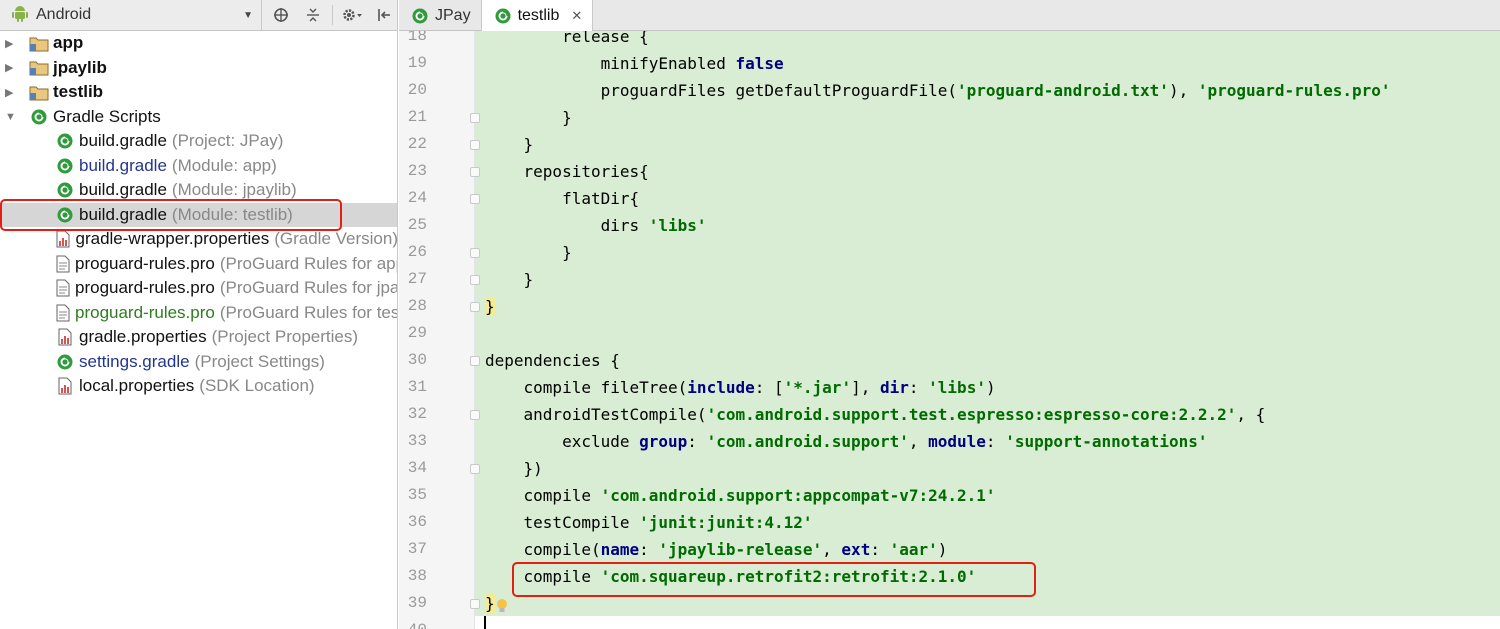  Describe the element at coordinates (285, 337) in the screenshot. I see `tree-item-description: (Project Properties)` at that location.